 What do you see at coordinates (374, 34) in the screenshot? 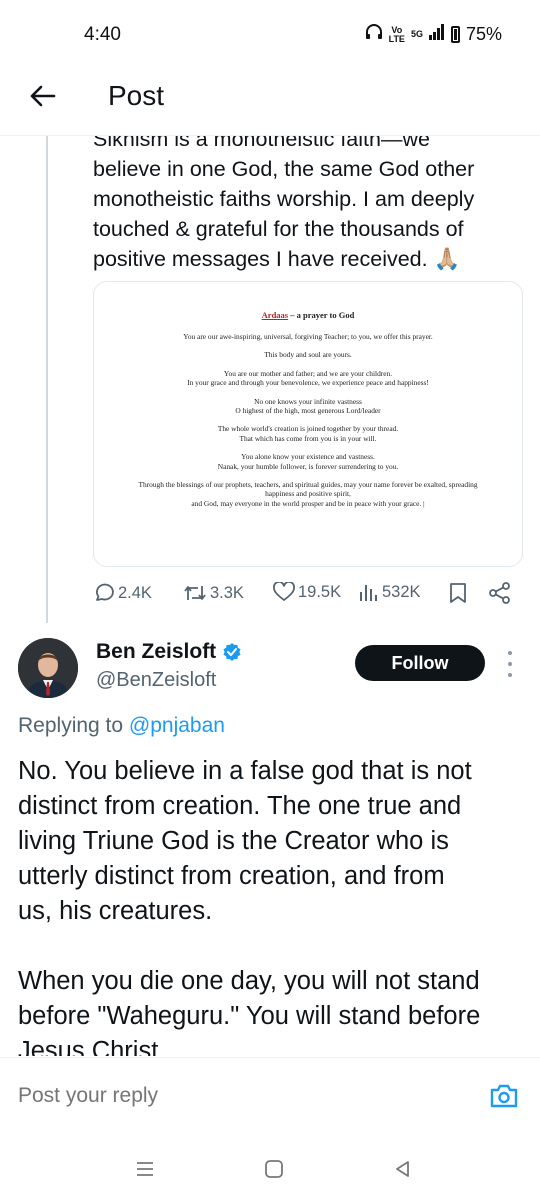
I see `headphones-icon` at bounding box center [374, 34].